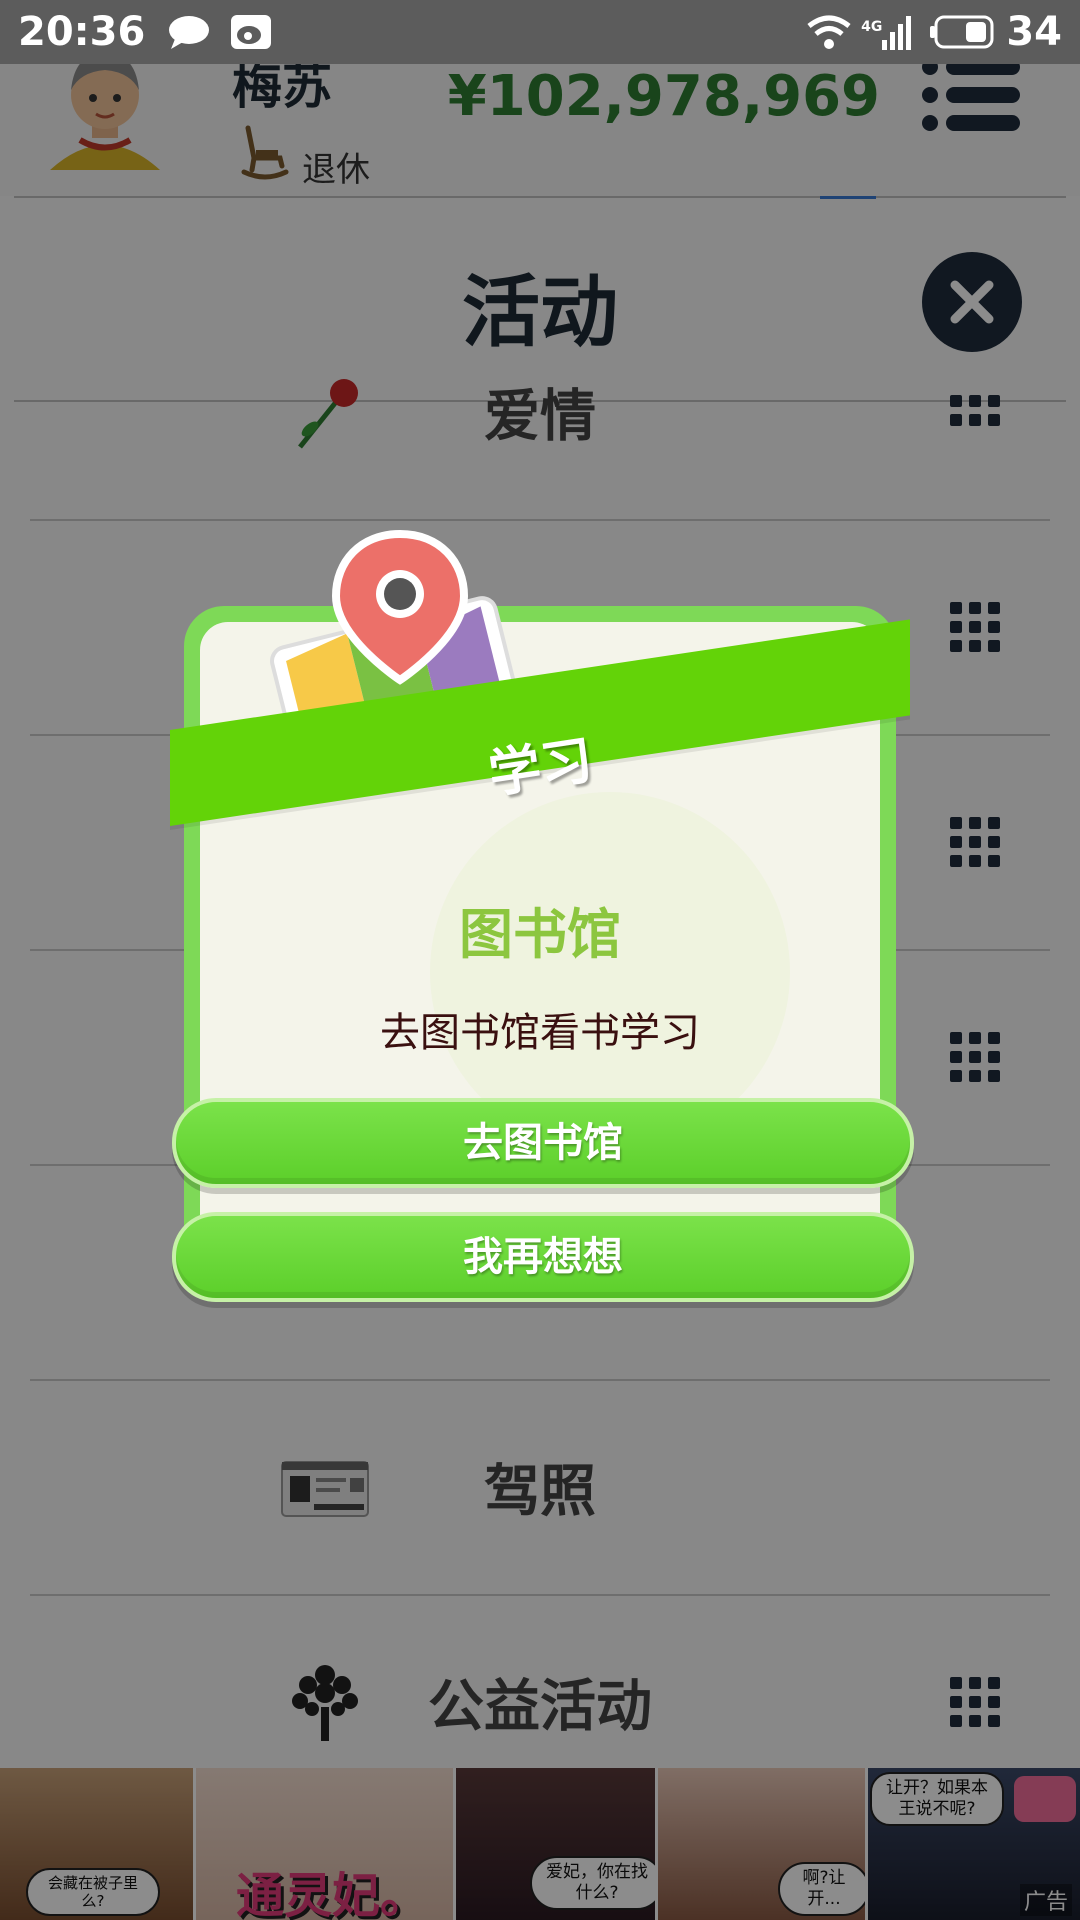 The image size is (1080, 1920). I want to click on wifi-icon, so click(829, 32).